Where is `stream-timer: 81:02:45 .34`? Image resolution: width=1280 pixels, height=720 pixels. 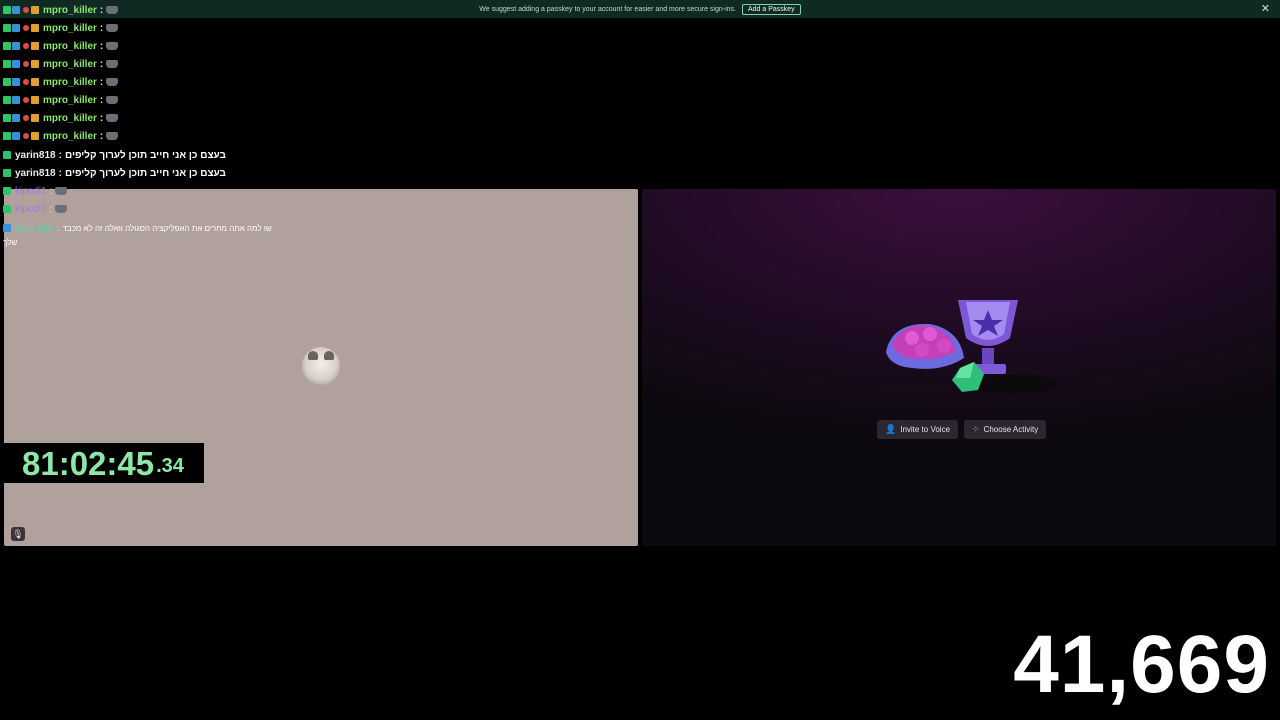 stream-timer: 81:02:45 .34 is located at coordinates (104, 463).